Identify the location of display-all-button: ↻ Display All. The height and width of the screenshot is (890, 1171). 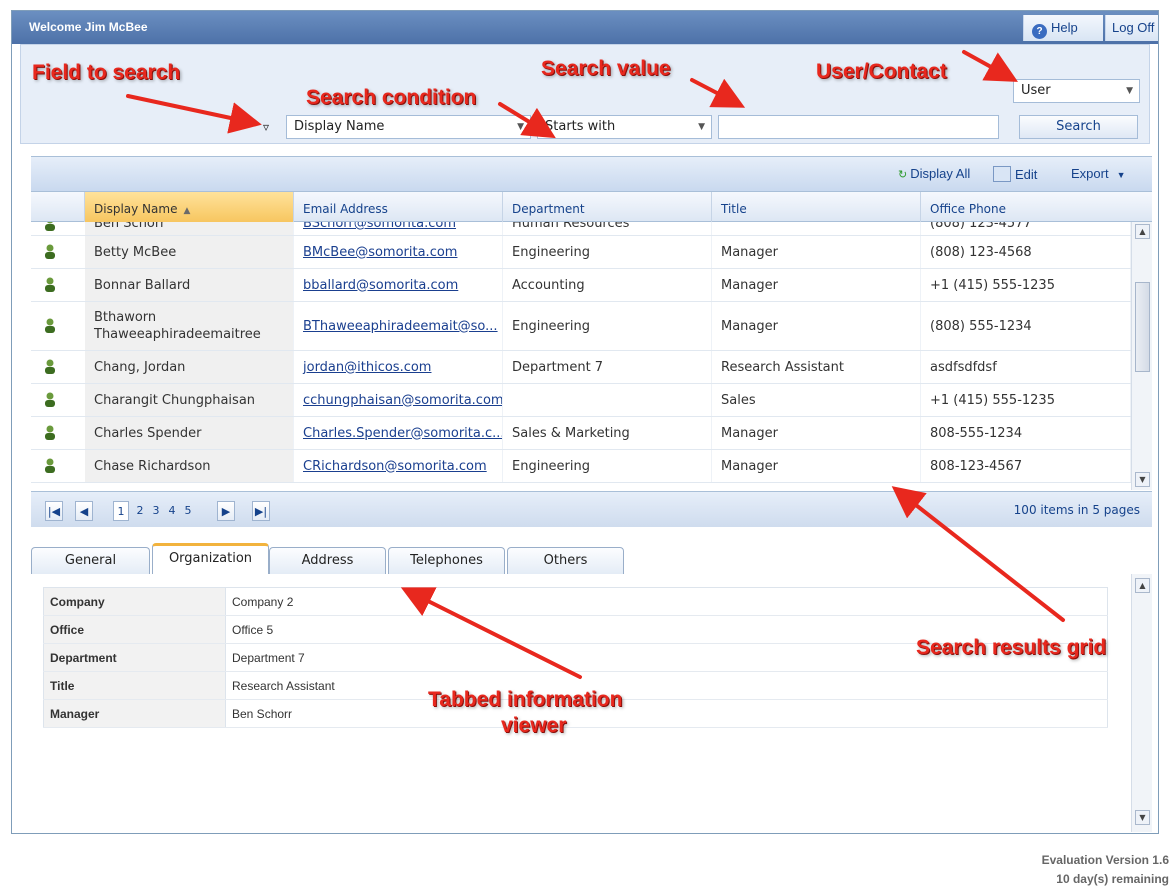
(934, 173).